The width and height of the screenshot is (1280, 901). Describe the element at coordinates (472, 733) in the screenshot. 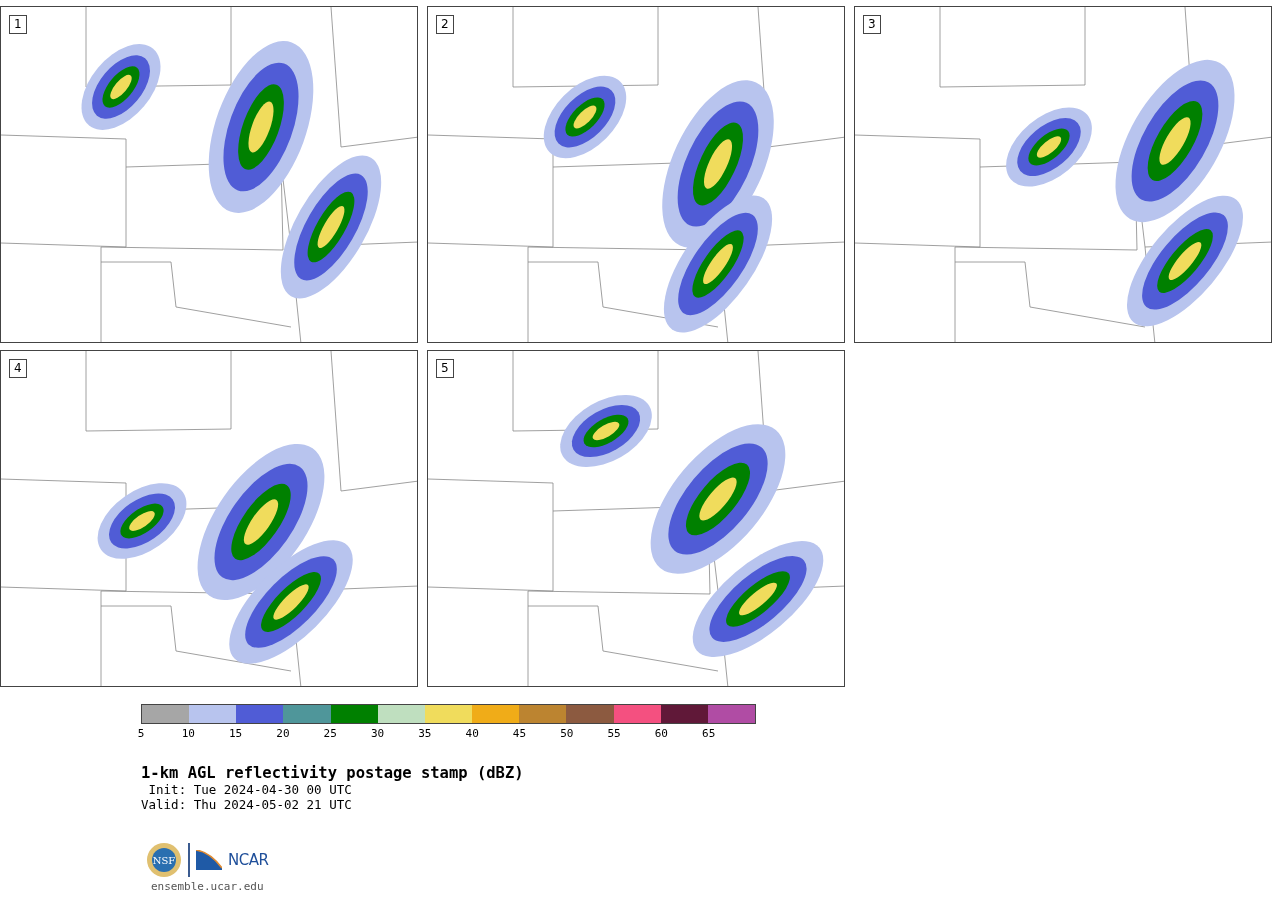

I see `tick-label: 40` at that location.